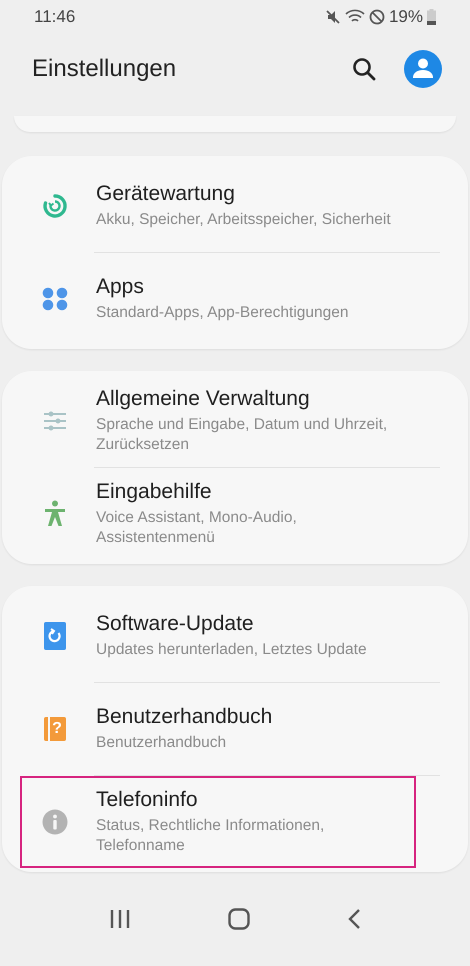  I want to click on item-title: Telefoninfo, so click(147, 800).